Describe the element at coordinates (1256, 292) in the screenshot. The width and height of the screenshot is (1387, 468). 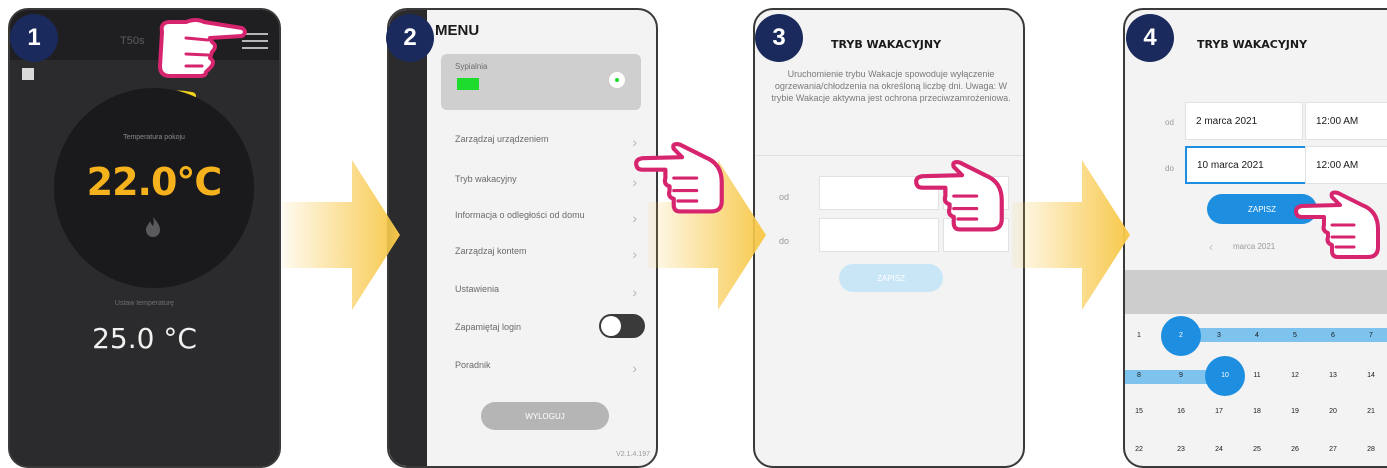
I see `calendar-weekday-header` at that location.